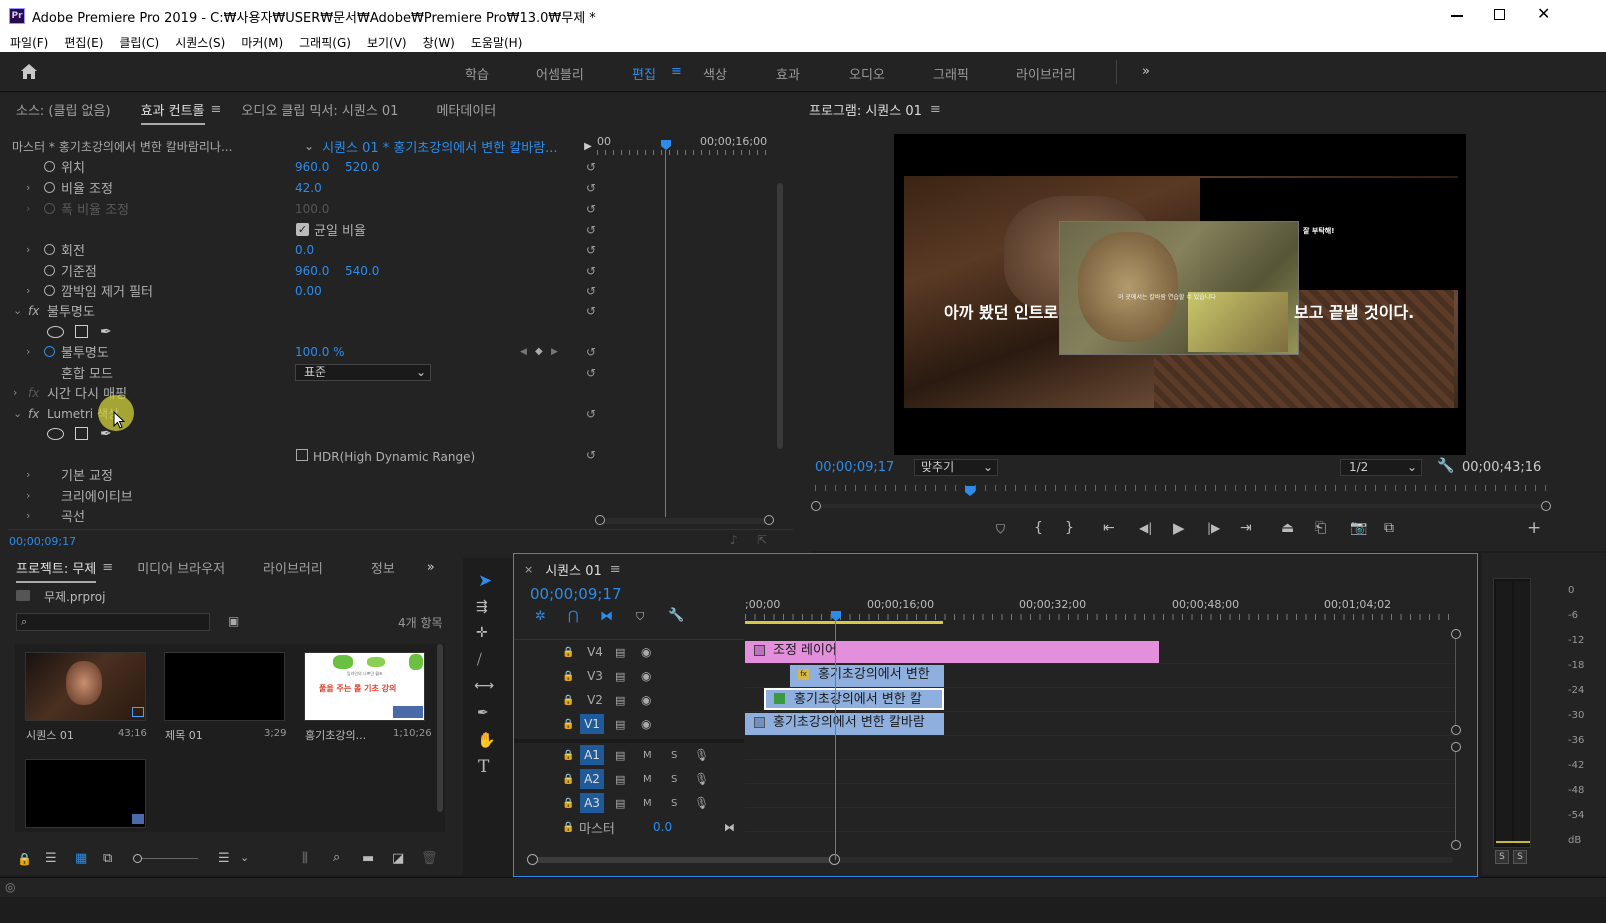 The height and width of the screenshot is (923, 1606). Describe the element at coordinates (262, 42) in the screenshot. I see `menu-marker: 마커(M)` at that location.